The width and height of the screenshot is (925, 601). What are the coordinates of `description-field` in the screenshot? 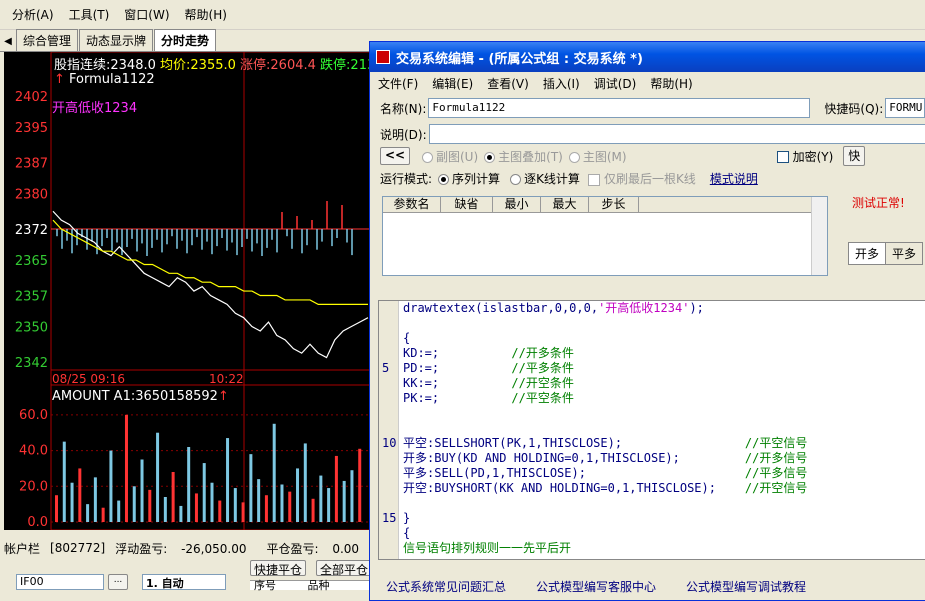 It's located at (676, 134).